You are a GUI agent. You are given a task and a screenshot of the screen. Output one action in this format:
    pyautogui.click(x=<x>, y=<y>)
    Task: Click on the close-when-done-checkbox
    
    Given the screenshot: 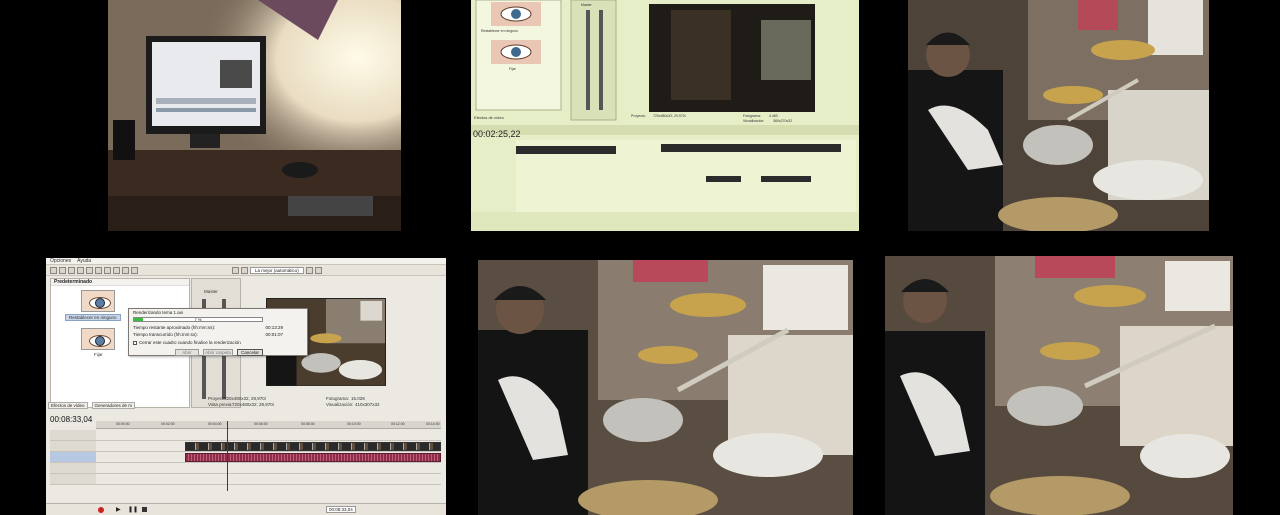 What is the action you would take?
    pyautogui.click(x=135, y=343)
    